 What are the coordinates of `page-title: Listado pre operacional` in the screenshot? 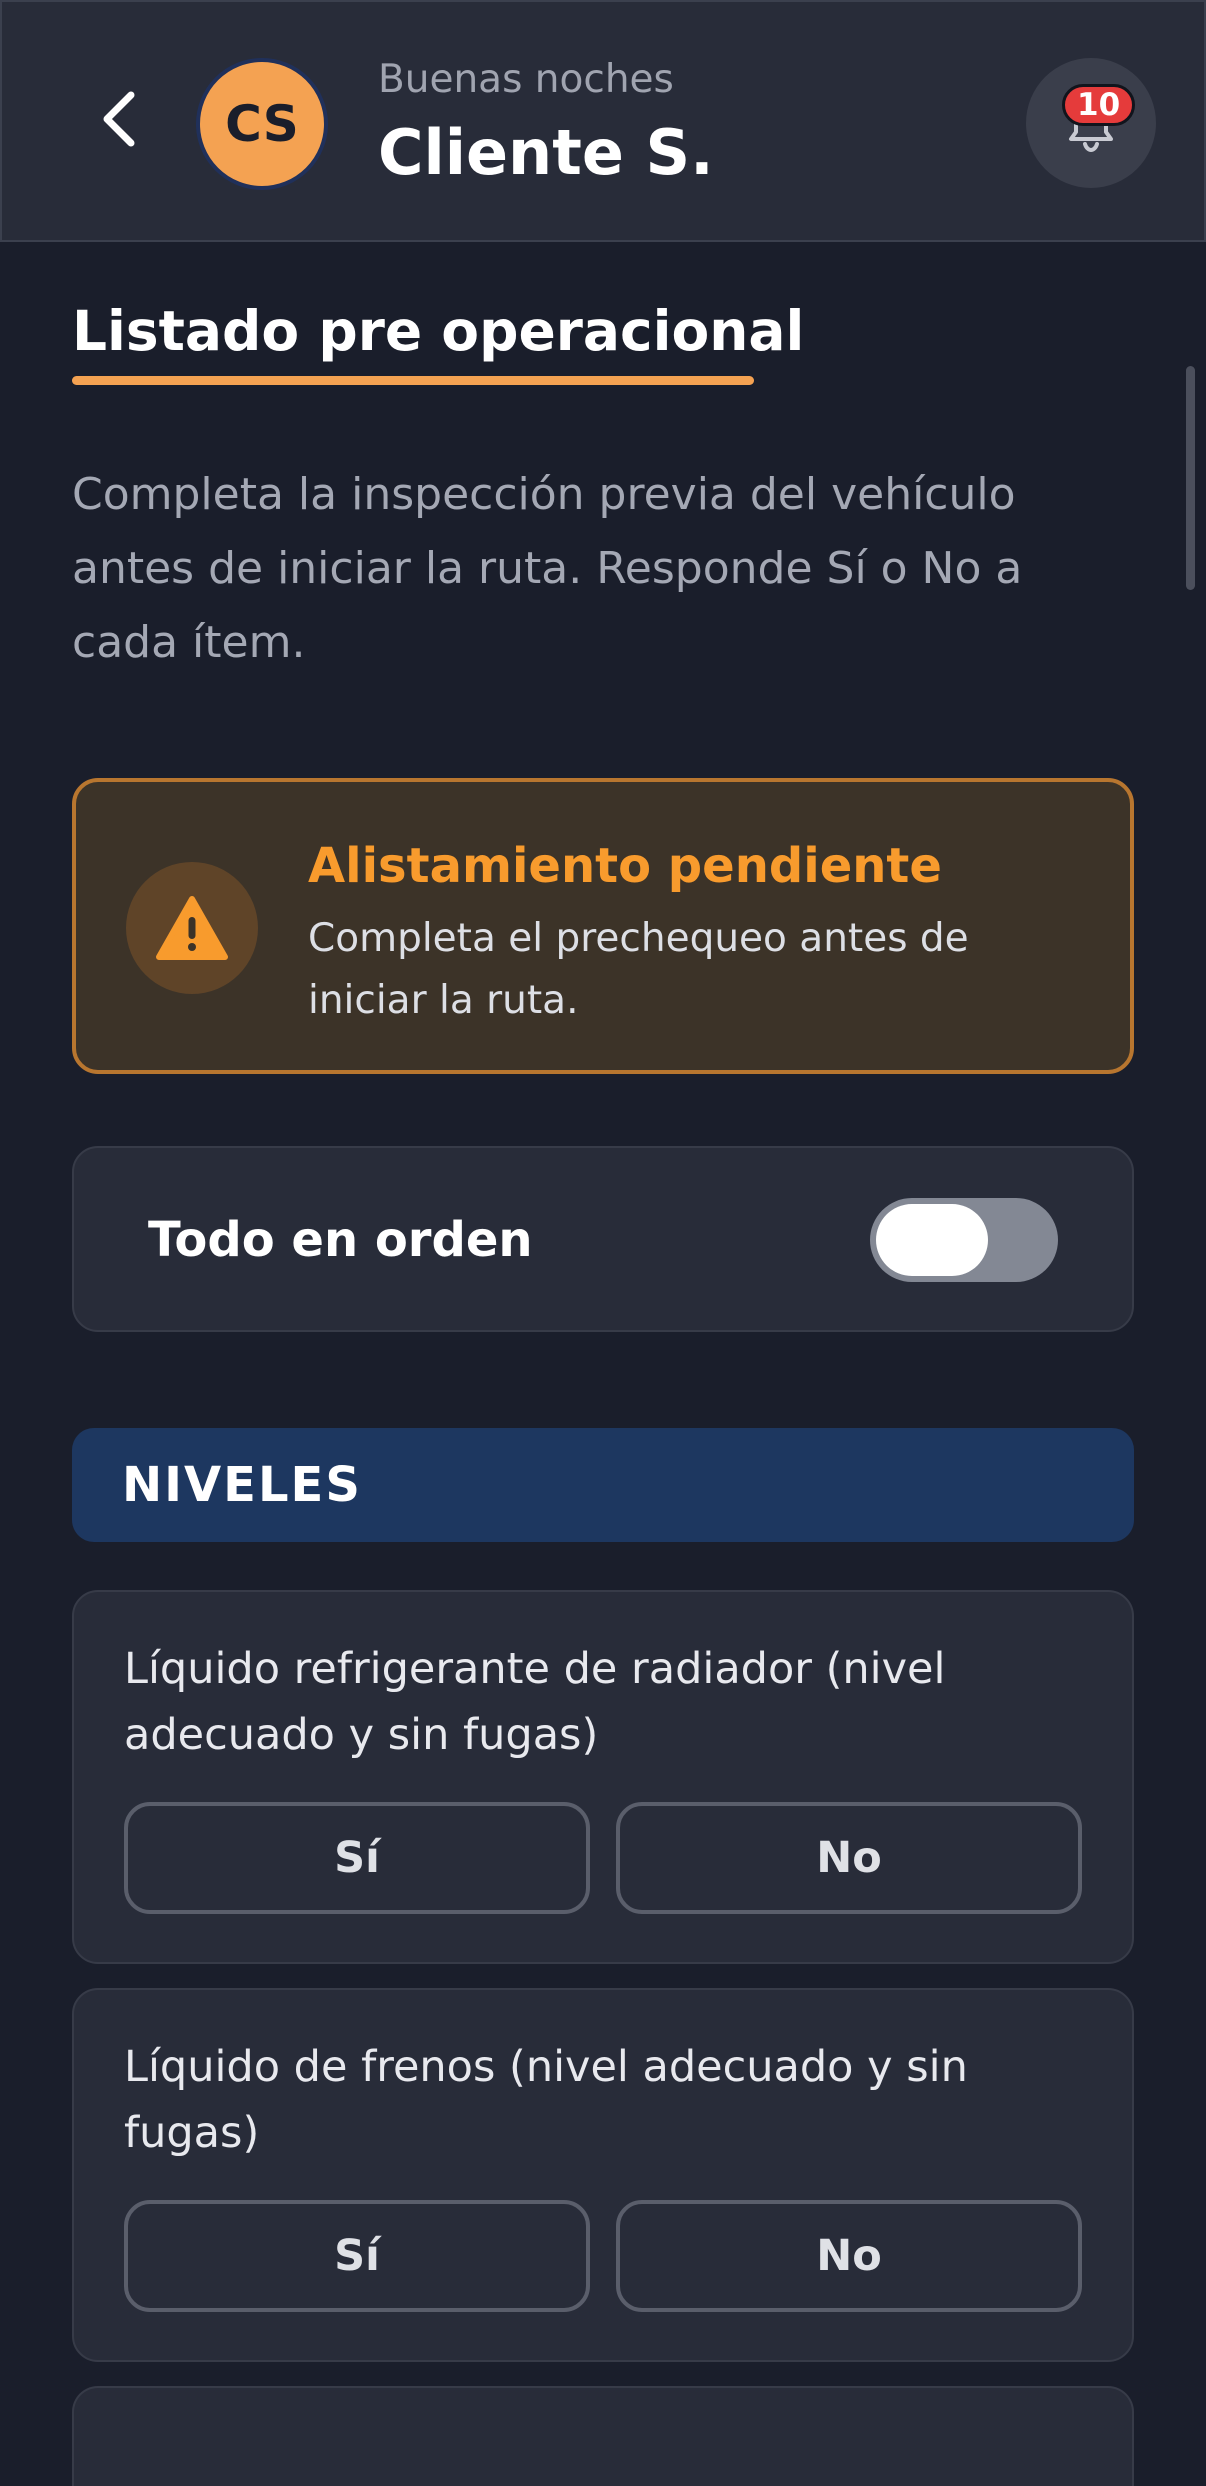 It's located at (438, 331).